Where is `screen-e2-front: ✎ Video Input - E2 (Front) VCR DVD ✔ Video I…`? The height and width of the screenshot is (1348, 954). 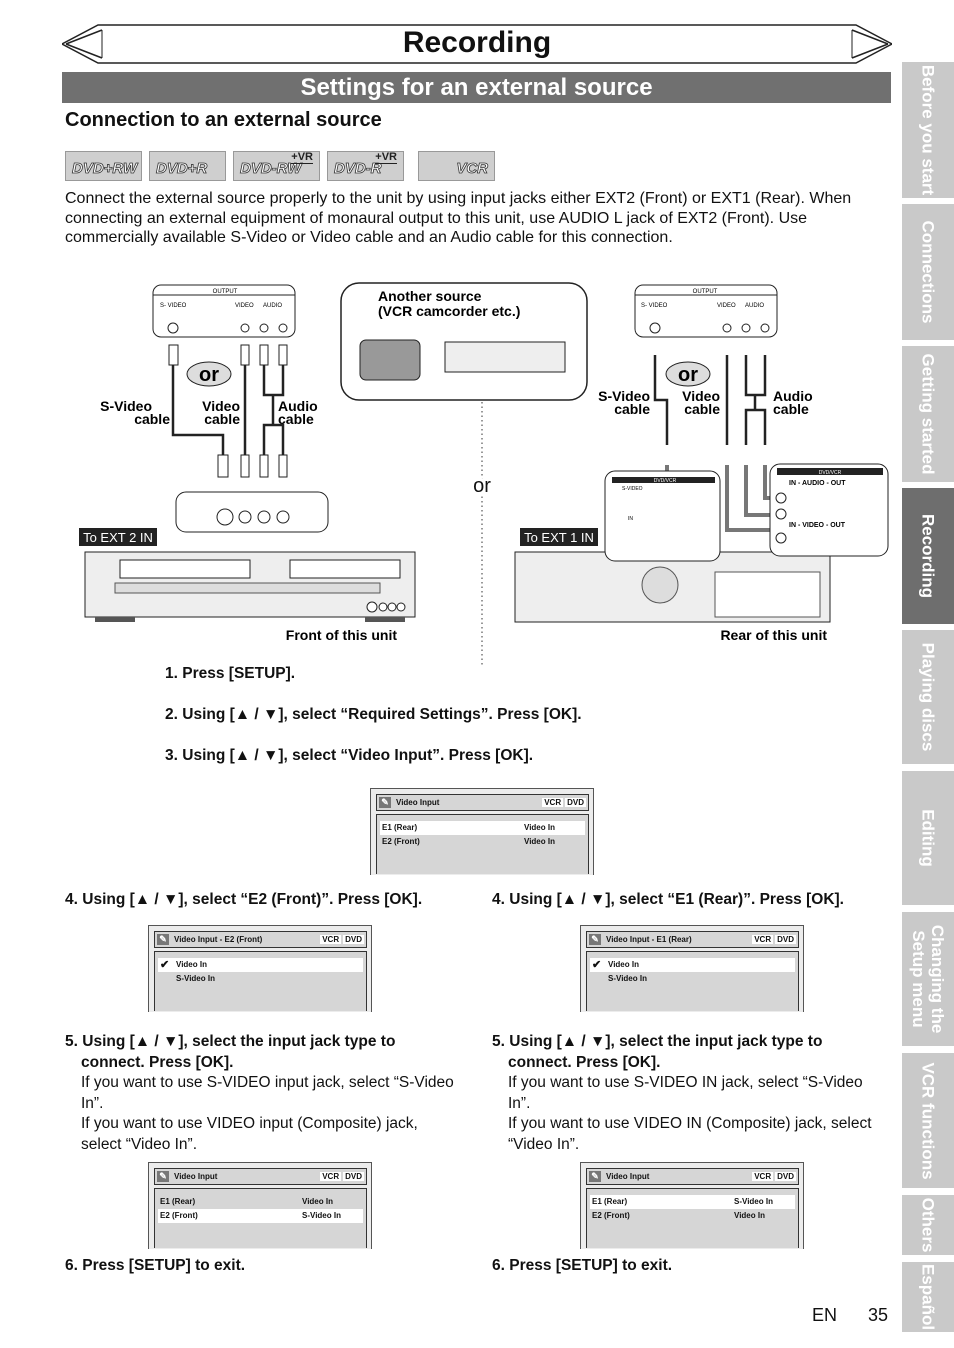 screen-e2-front: ✎ Video Input - E2 (Front) VCR DVD ✔ Video I… is located at coordinates (260, 968).